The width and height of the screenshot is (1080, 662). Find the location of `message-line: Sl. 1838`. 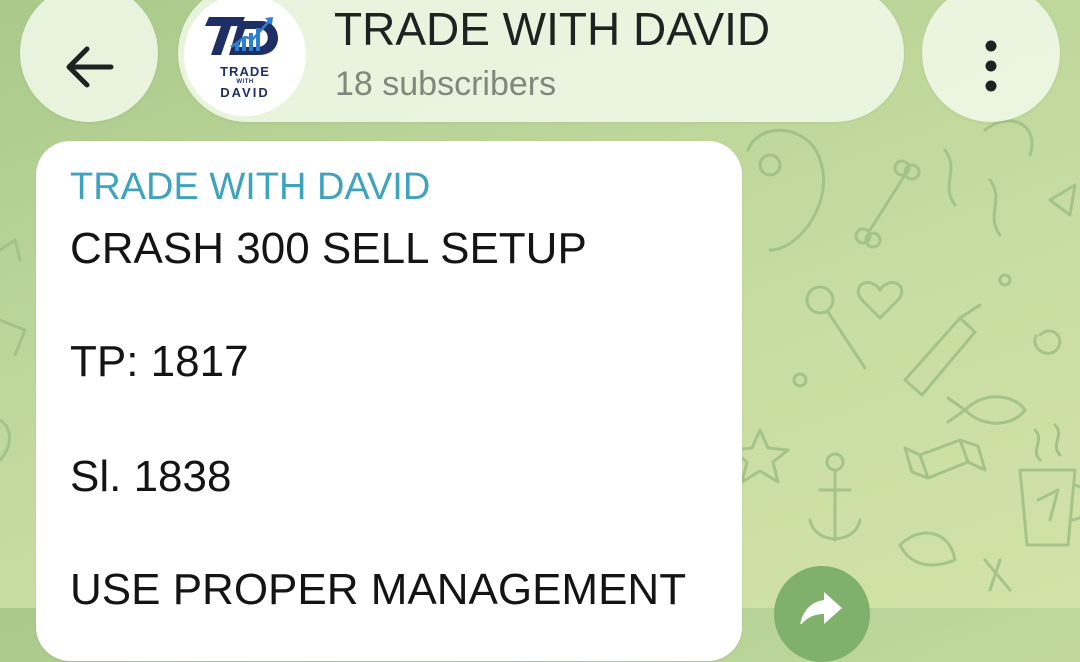

message-line: Sl. 1838 is located at coordinates (151, 476).